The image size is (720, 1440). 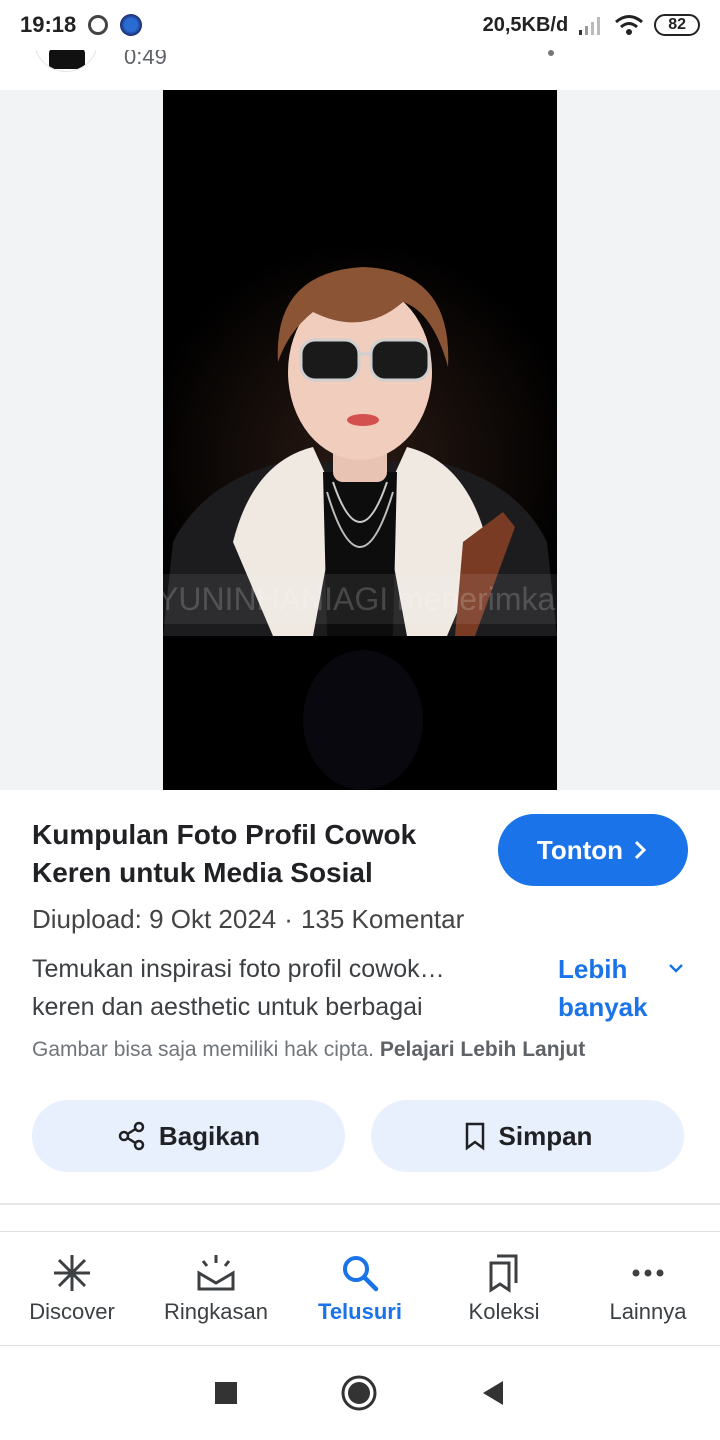 I want to click on share-button: Bagikan, so click(x=188, y=1136).